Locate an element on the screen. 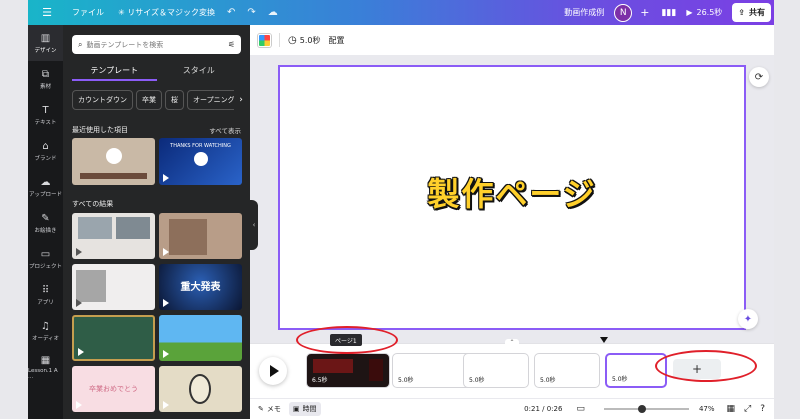  cloud-save-icon: ☁ is located at coordinates (273, 12).